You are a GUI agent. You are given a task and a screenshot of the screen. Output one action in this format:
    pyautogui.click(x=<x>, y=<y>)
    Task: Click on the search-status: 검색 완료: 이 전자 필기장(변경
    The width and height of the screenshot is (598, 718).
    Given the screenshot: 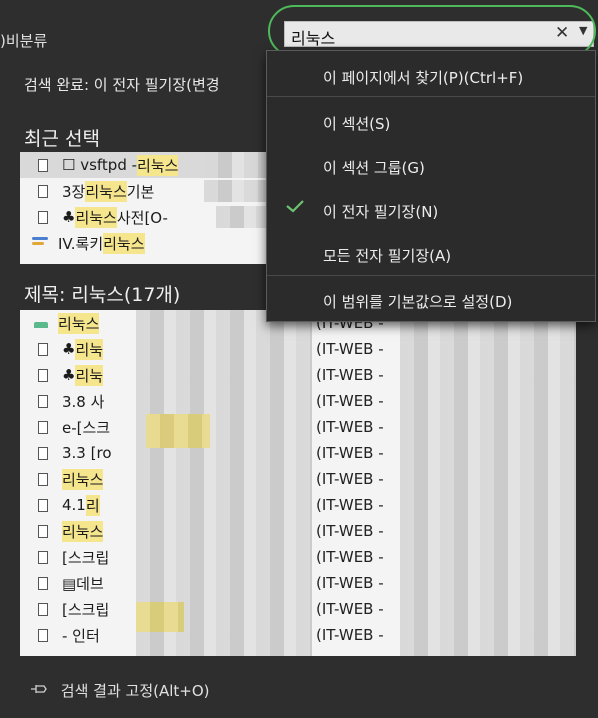 What is the action you would take?
    pyautogui.click(x=122, y=84)
    